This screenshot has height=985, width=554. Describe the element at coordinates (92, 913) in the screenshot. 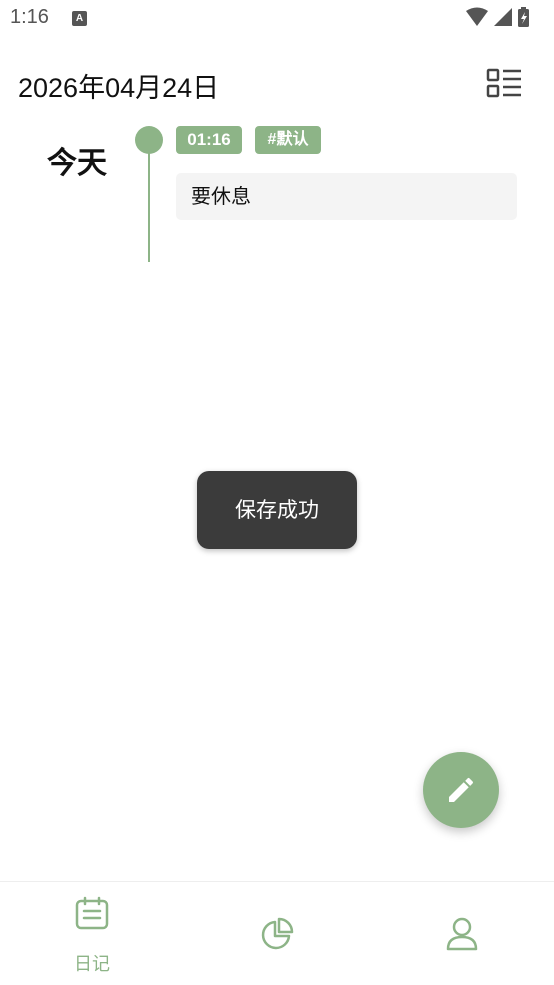

I see `diary-icon` at that location.